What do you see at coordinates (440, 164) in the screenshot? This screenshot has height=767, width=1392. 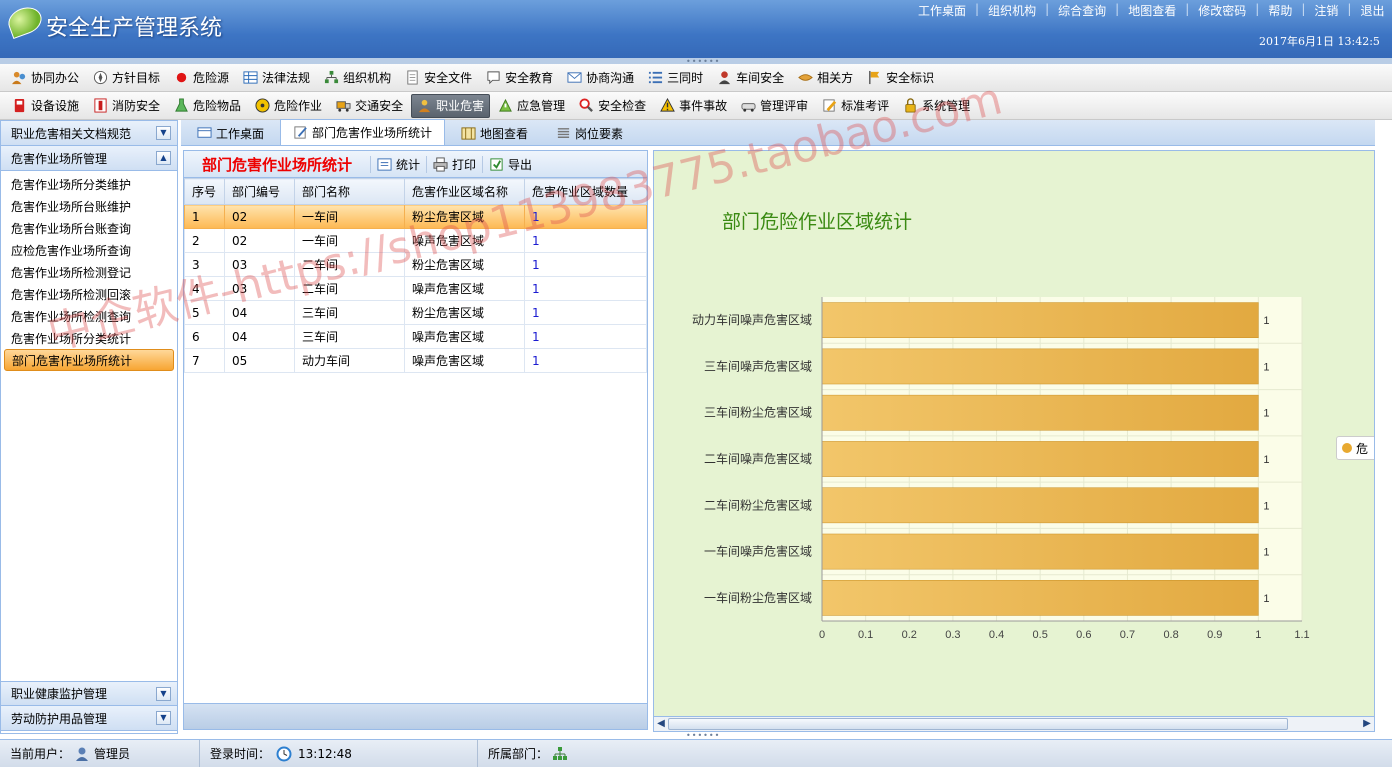 I see `printer-icon` at bounding box center [440, 164].